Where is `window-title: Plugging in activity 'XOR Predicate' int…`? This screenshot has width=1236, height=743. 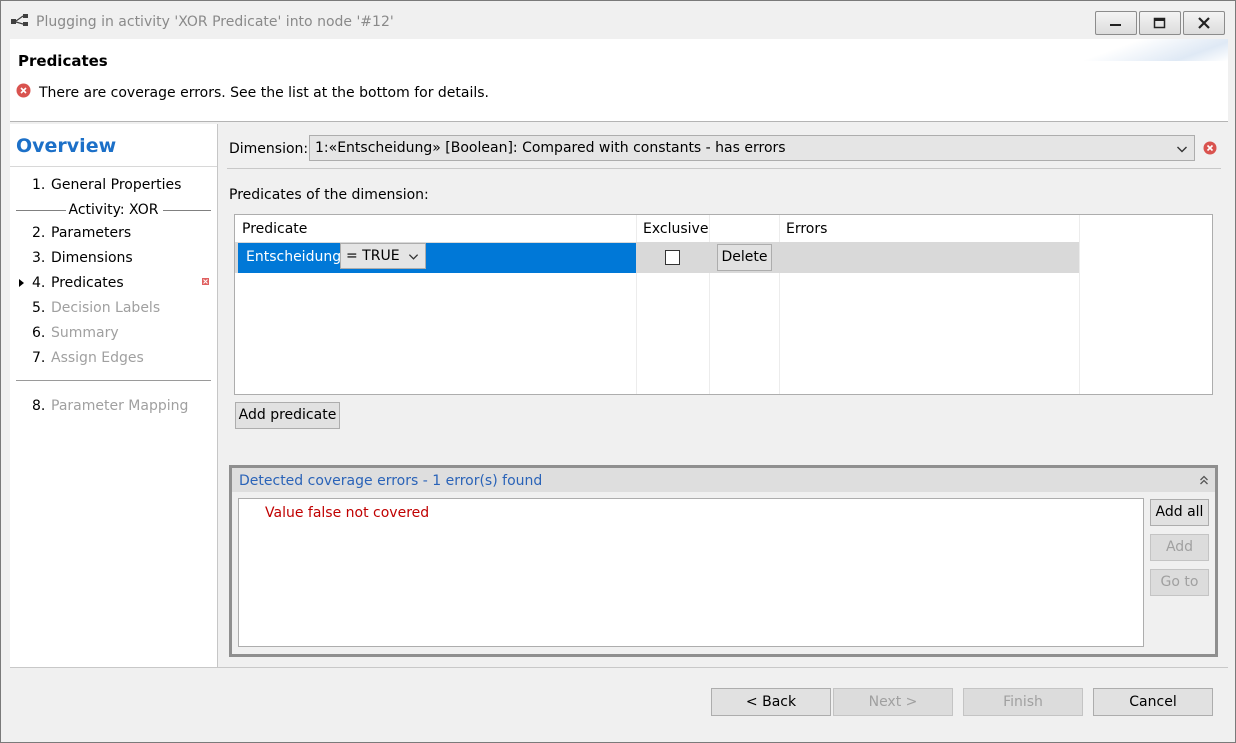
window-title: Plugging in activity 'XOR Predicate' int… is located at coordinates (215, 22).